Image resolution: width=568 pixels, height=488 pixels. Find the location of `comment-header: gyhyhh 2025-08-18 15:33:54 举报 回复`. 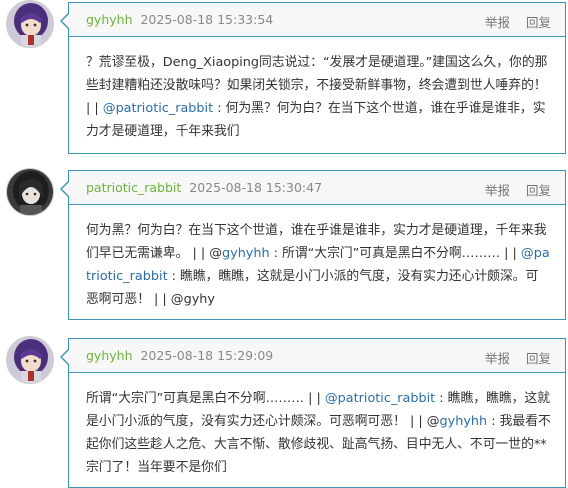

comment-header: gyhyhh 2025-08-18 15:33:54 举报 回复 is located at coordinates (317, 20).